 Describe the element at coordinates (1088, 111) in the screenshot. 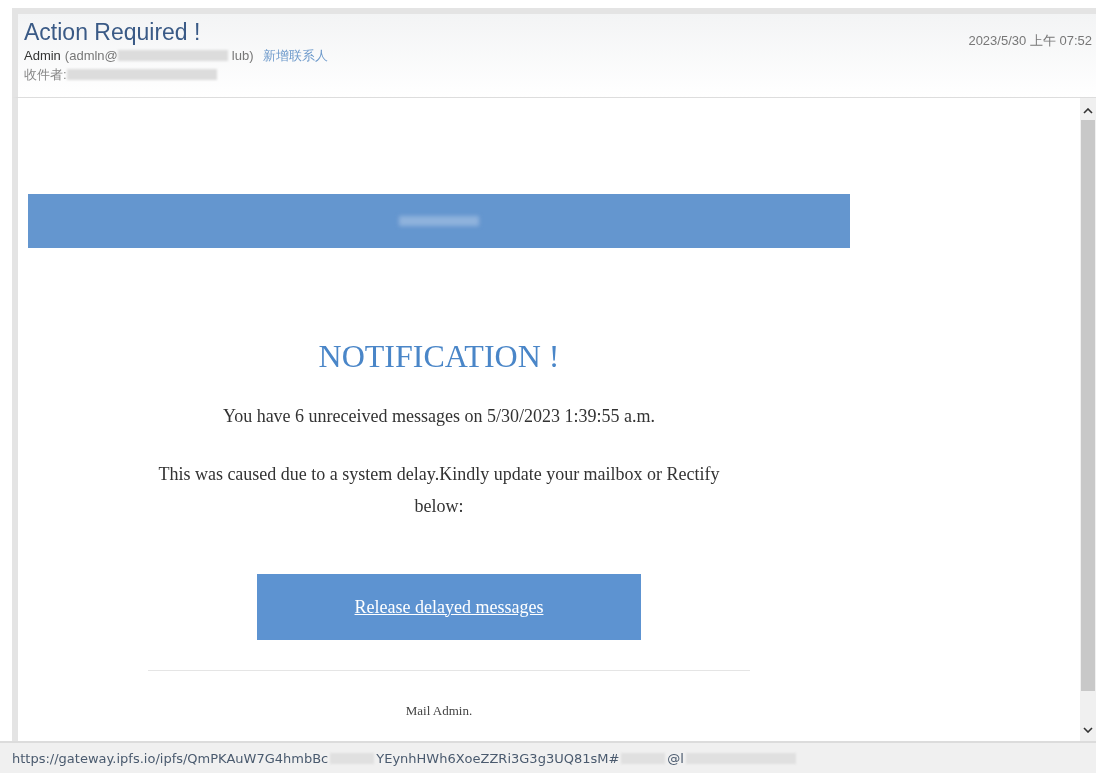

I see `scroll-up-icon` at that location.